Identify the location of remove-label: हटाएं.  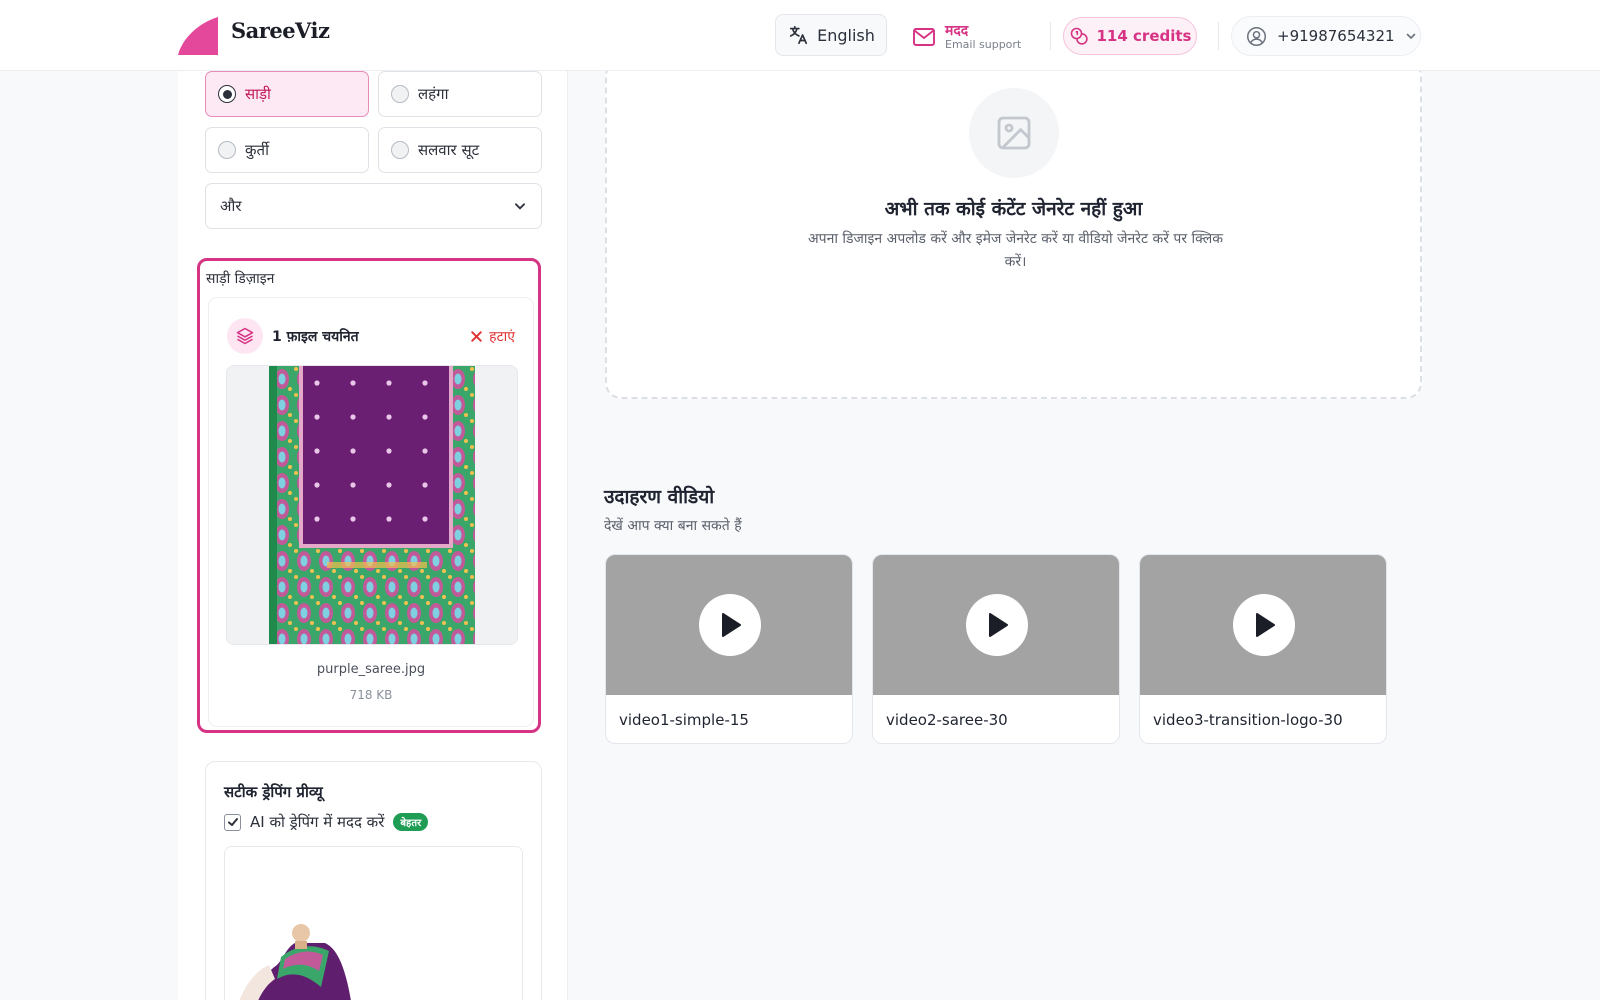
(502, 336).